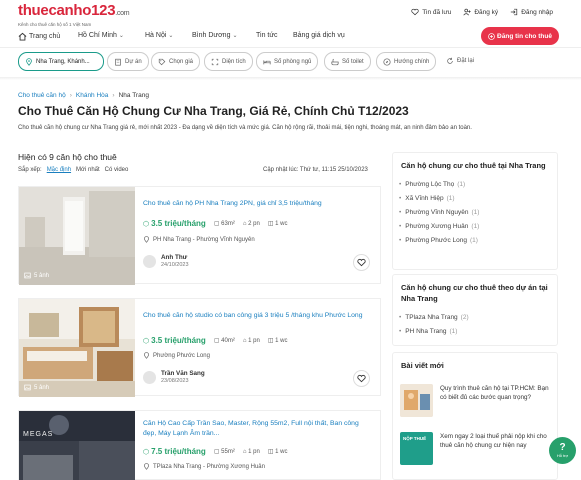  I want to click on listing-image: MEGAS, so click(77, 445).